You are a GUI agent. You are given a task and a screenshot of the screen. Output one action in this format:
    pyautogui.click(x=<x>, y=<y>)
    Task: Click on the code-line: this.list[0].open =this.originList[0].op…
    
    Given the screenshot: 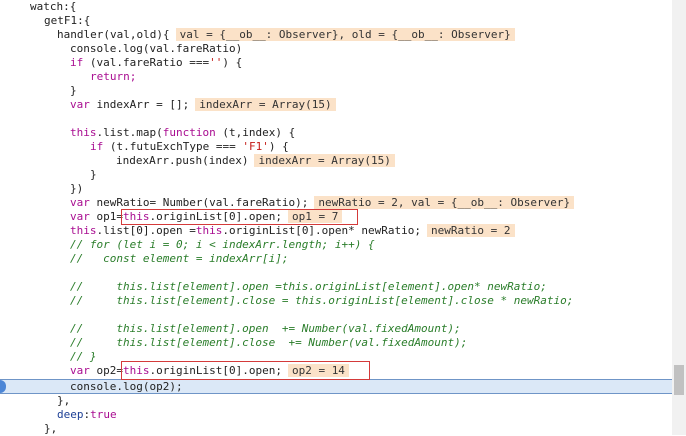 What is the action you would take?
    pyautogui.click(x=336, y=231)
    